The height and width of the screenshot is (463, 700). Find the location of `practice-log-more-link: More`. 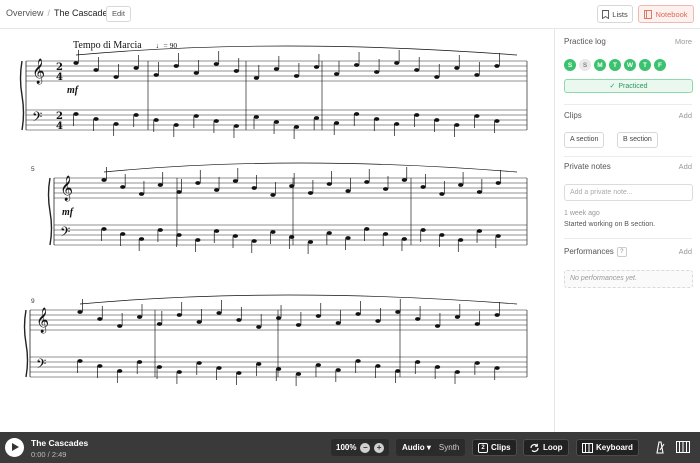

practice-log-more-link: More is located at coordinates (683, 41).